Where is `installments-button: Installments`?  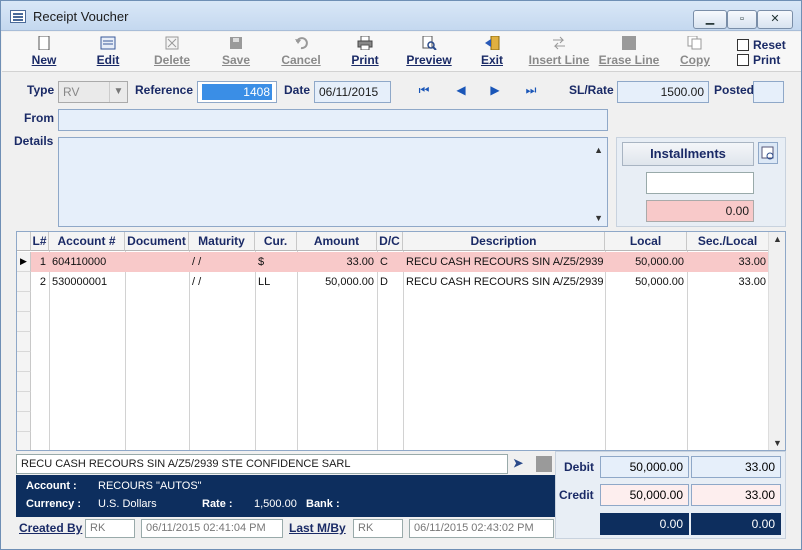
installments-button: Installments is located at coordinates (688, 154).